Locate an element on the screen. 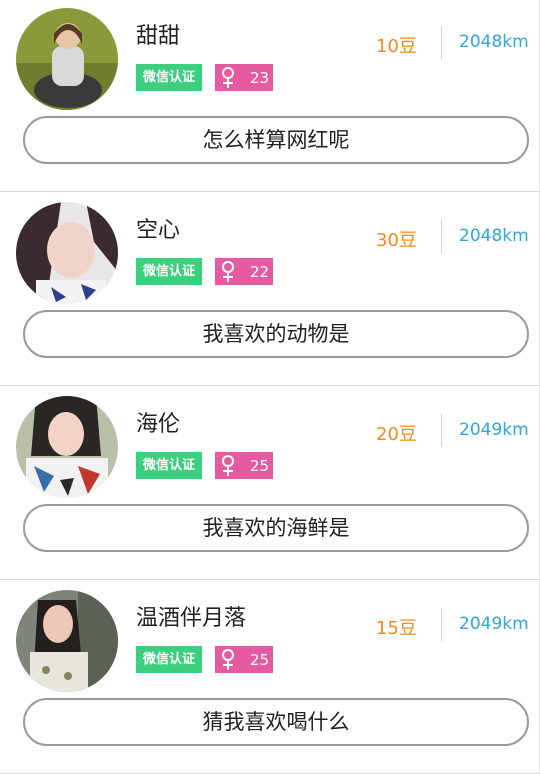 This screenshot has height=774, width=540. user-name: 甜甜 is located at coordinates (158, 36).